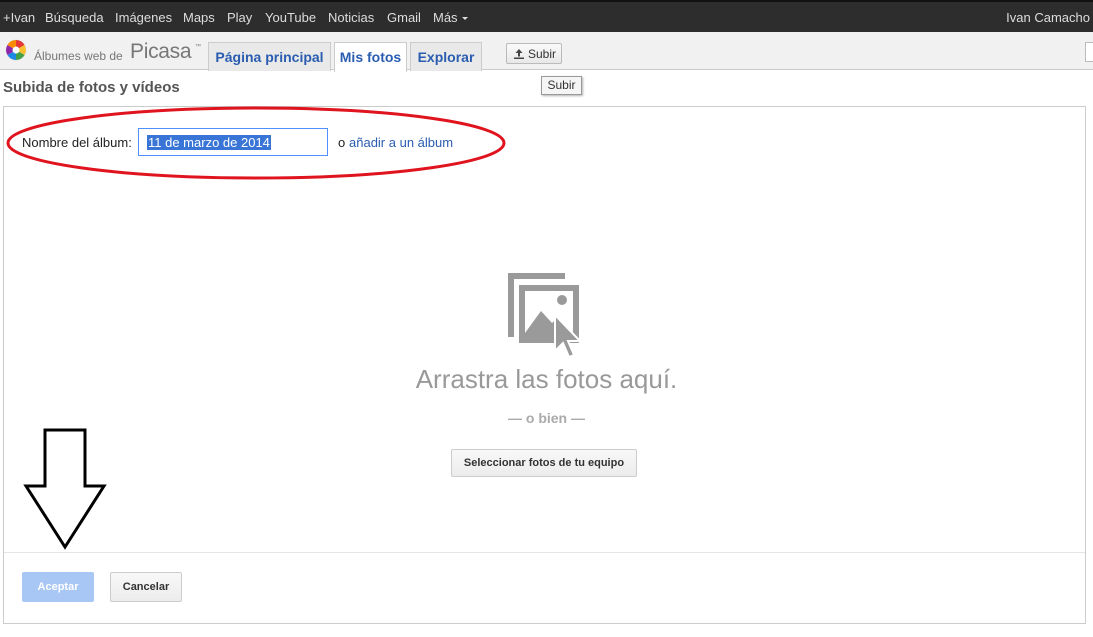 The width and height of the screenshot is (1093, 637). What do you see at coordinates (370, 57) in the screenshot?
I see `tab-my-photos: Mis fotos` at bounding box center [370, 57].